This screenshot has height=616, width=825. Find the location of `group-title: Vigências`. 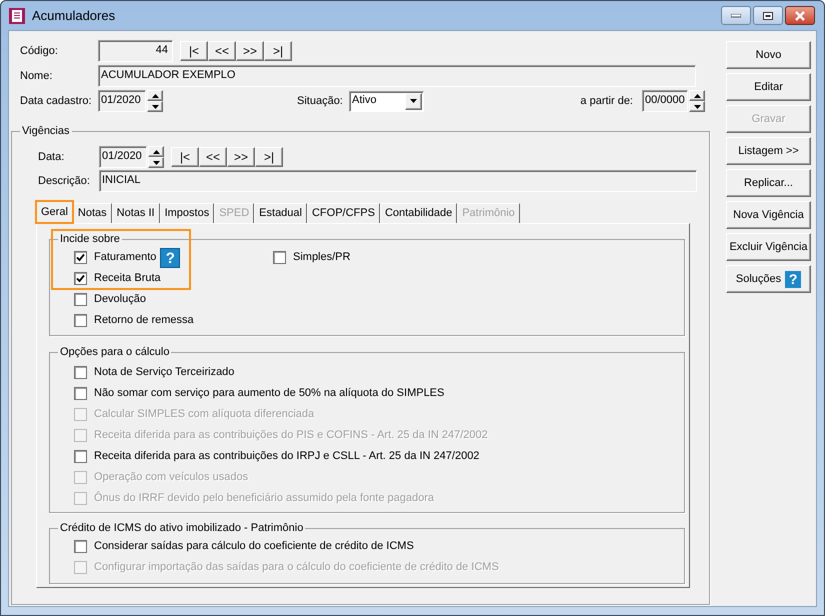

group-title: Vigências is located at coordinates (46, 131).